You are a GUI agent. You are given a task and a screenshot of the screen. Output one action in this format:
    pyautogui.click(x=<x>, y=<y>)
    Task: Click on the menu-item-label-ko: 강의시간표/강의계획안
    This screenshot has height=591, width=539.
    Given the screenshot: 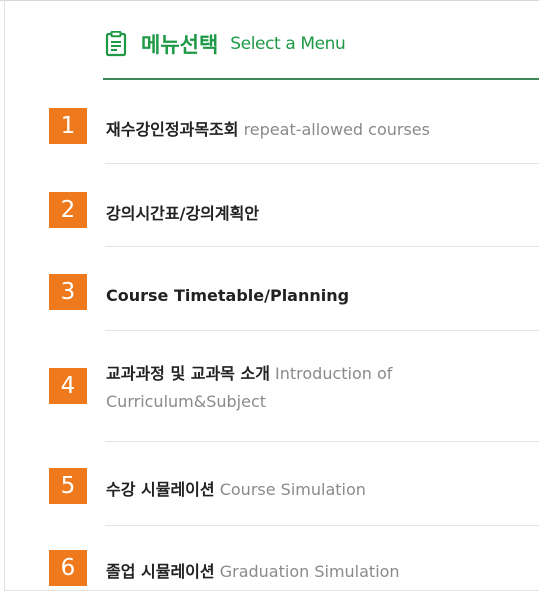 What is the action you would take?
    pyautogui.click(x=183, y=213)
    